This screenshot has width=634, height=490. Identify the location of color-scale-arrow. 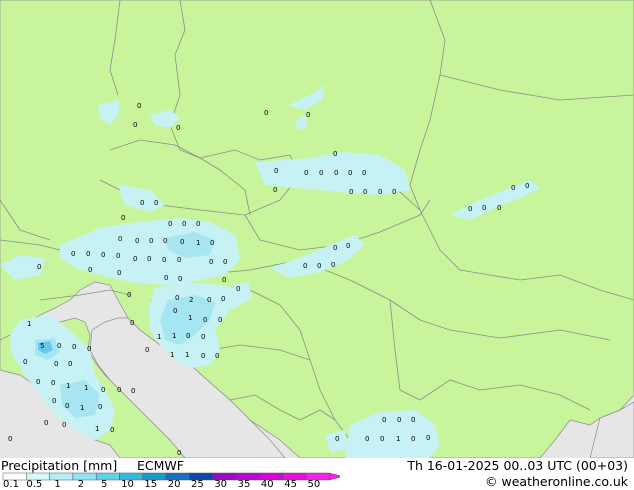
(334, 476).